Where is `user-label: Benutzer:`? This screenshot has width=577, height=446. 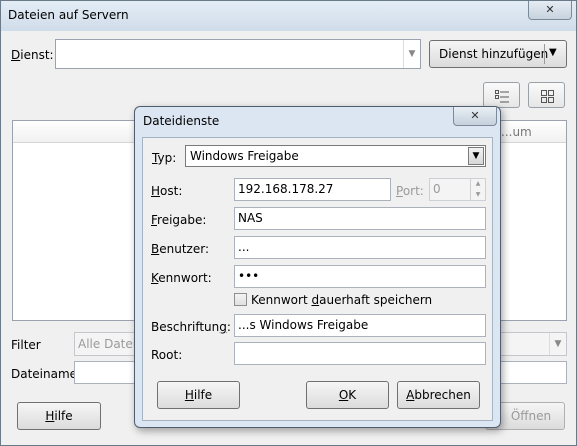 user-label: Benutzer: is located at coordinates (180, 249).